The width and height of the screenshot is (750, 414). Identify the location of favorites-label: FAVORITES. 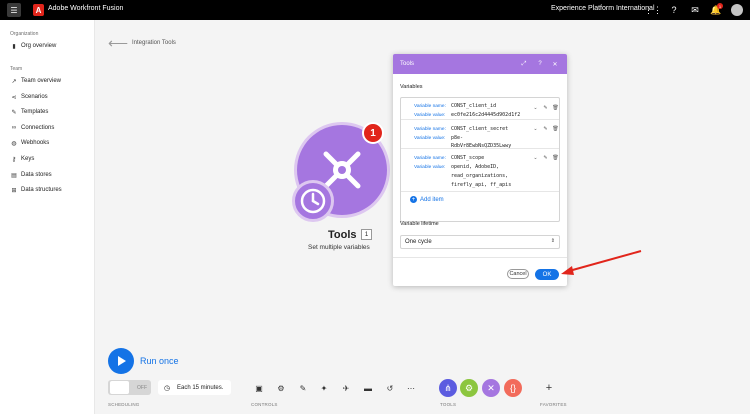
(553, 404).